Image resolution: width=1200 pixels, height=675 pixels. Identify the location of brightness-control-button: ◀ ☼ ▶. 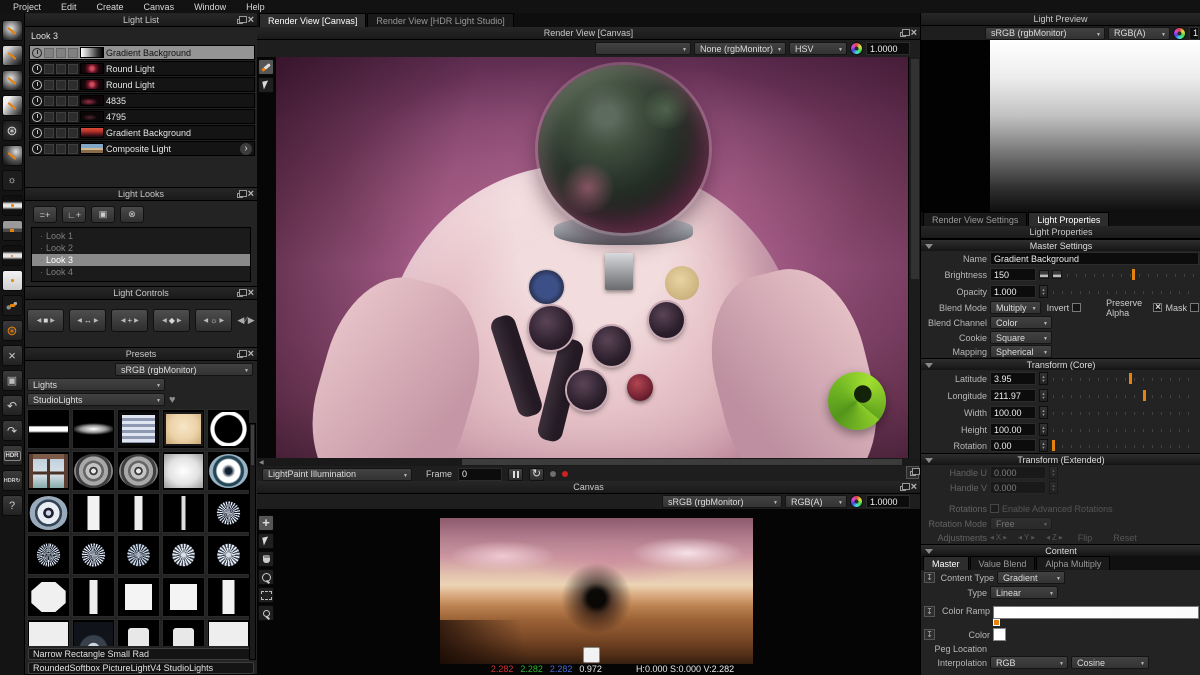
(214, 320).